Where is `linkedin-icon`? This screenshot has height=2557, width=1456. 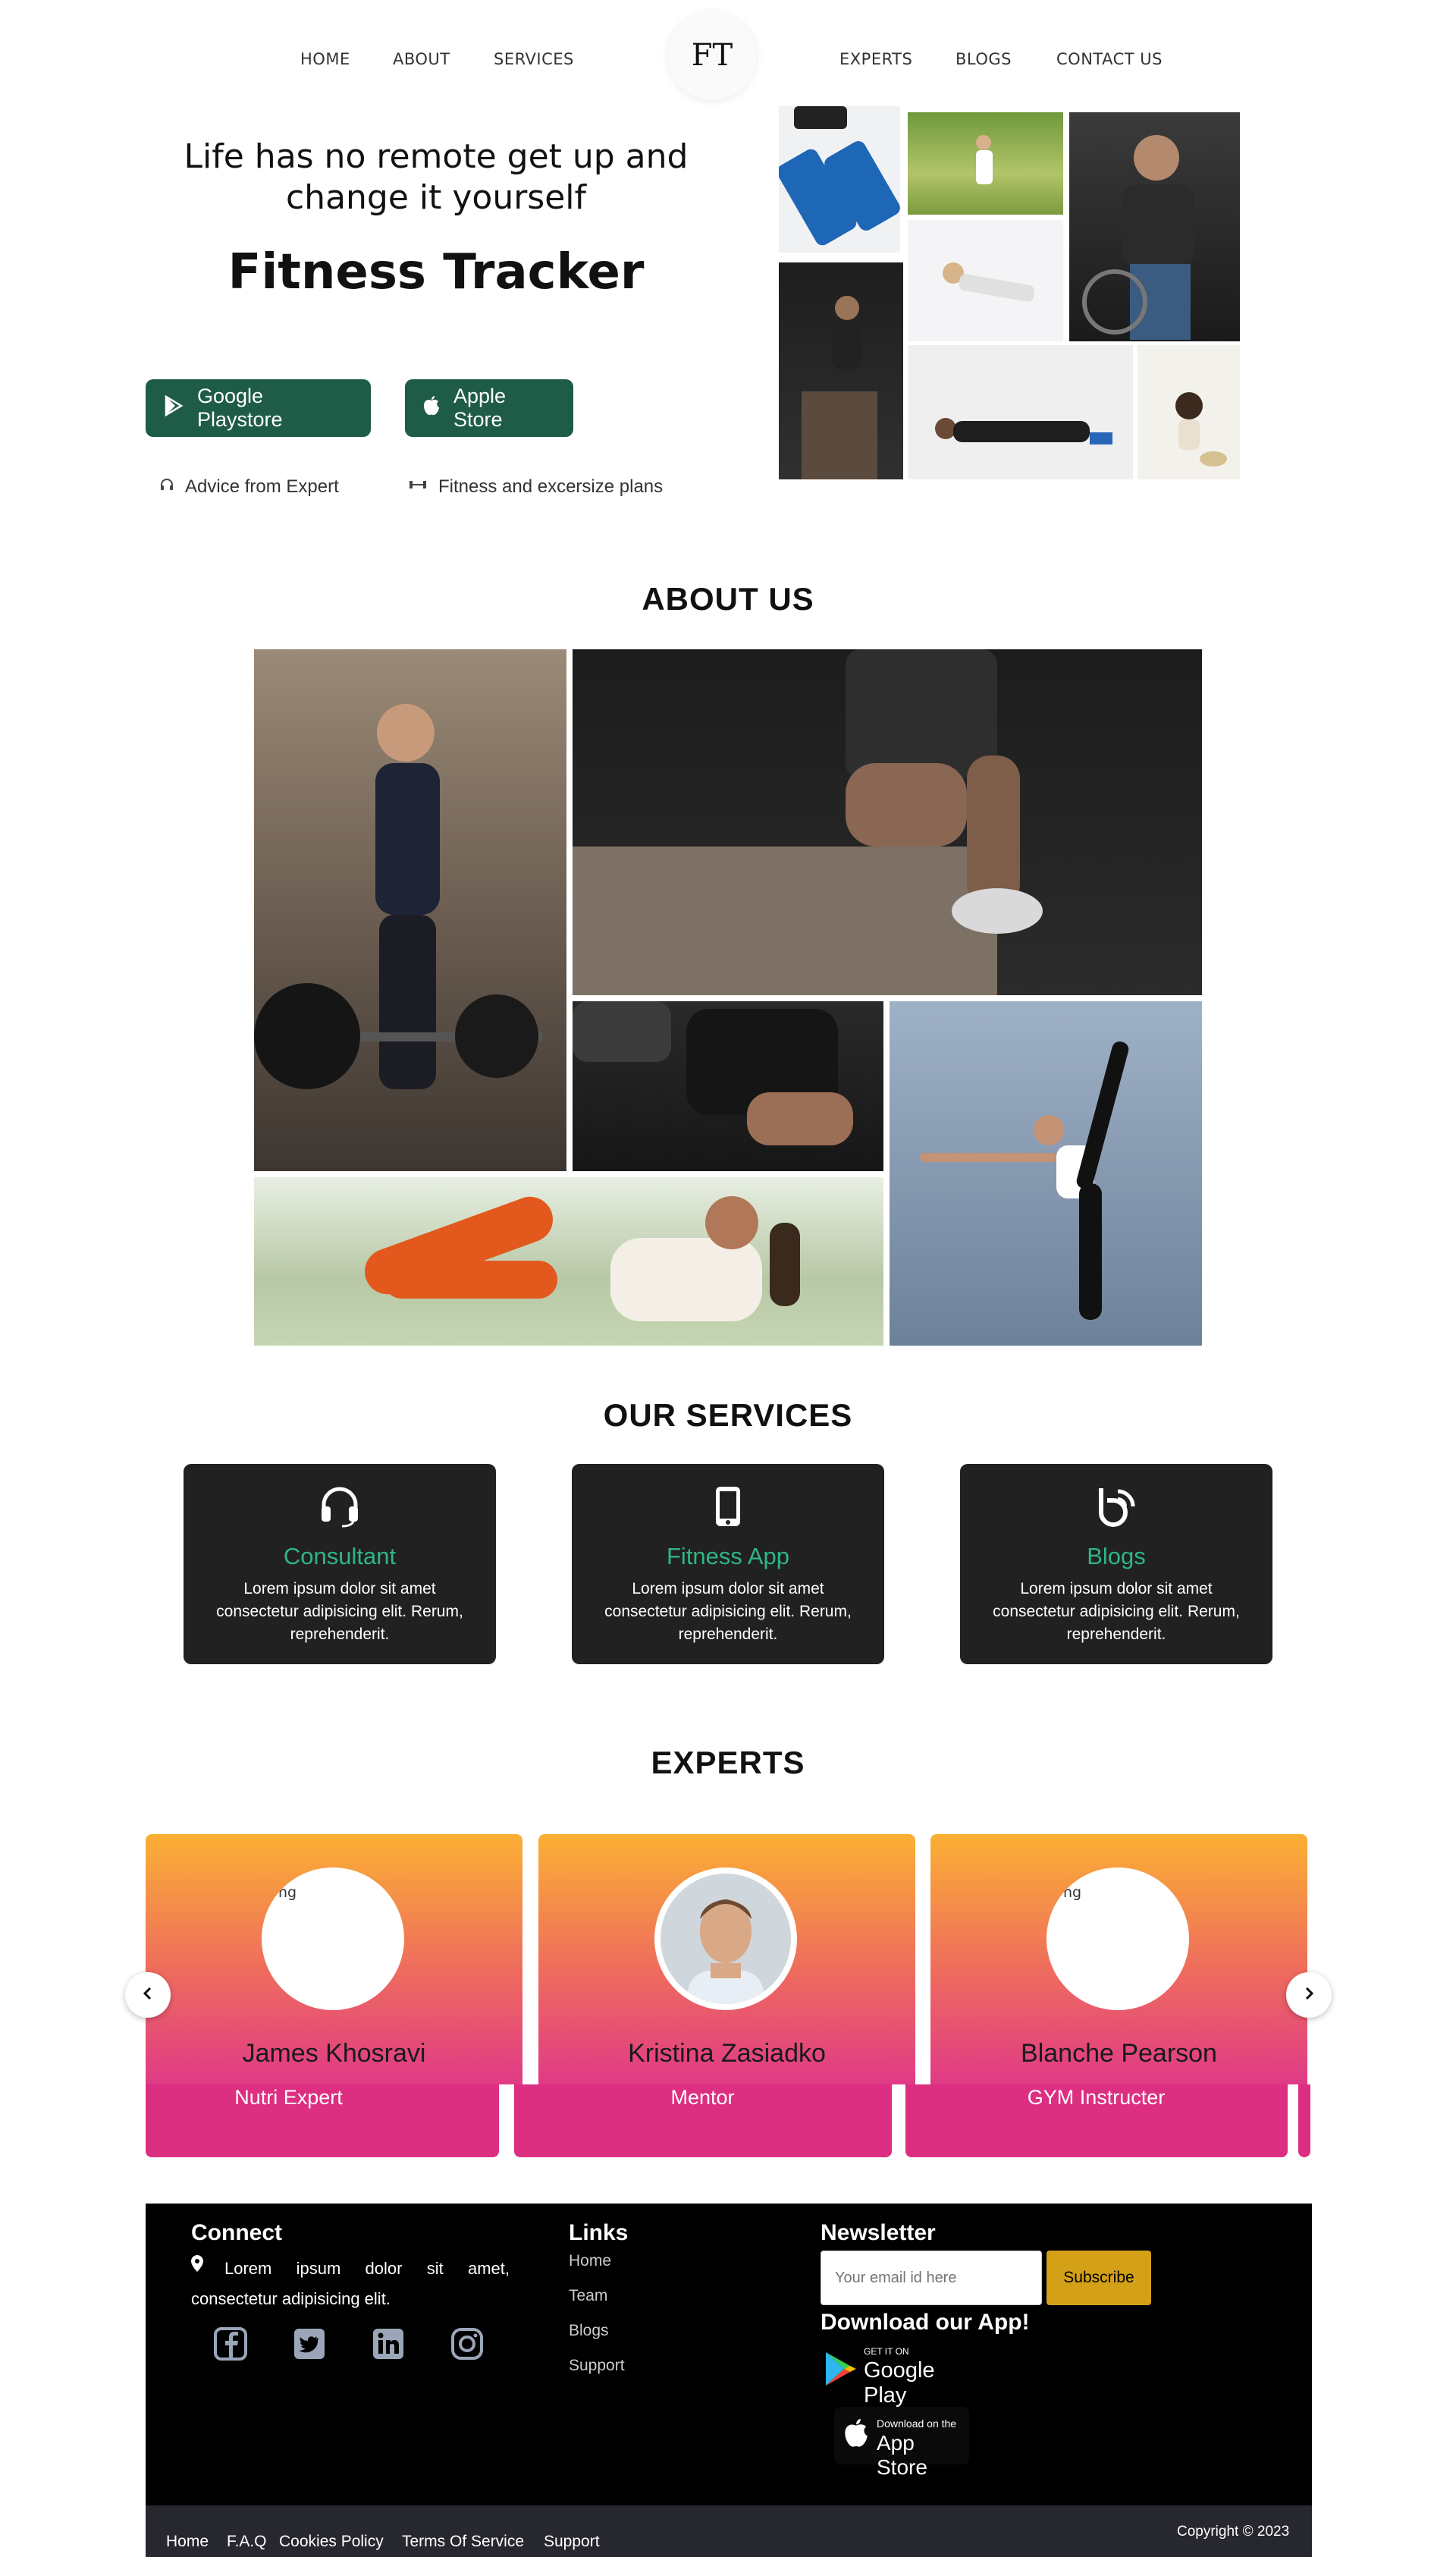
linkedin-icon is located at coordinates (388, 2345).